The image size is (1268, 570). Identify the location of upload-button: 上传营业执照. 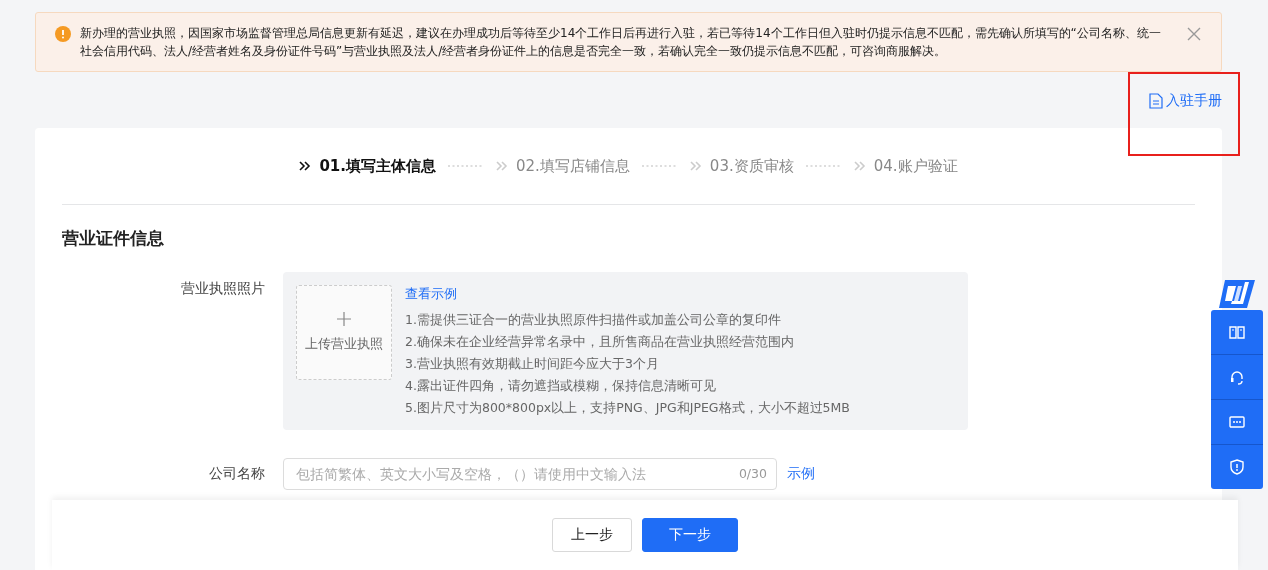
(344, 332).